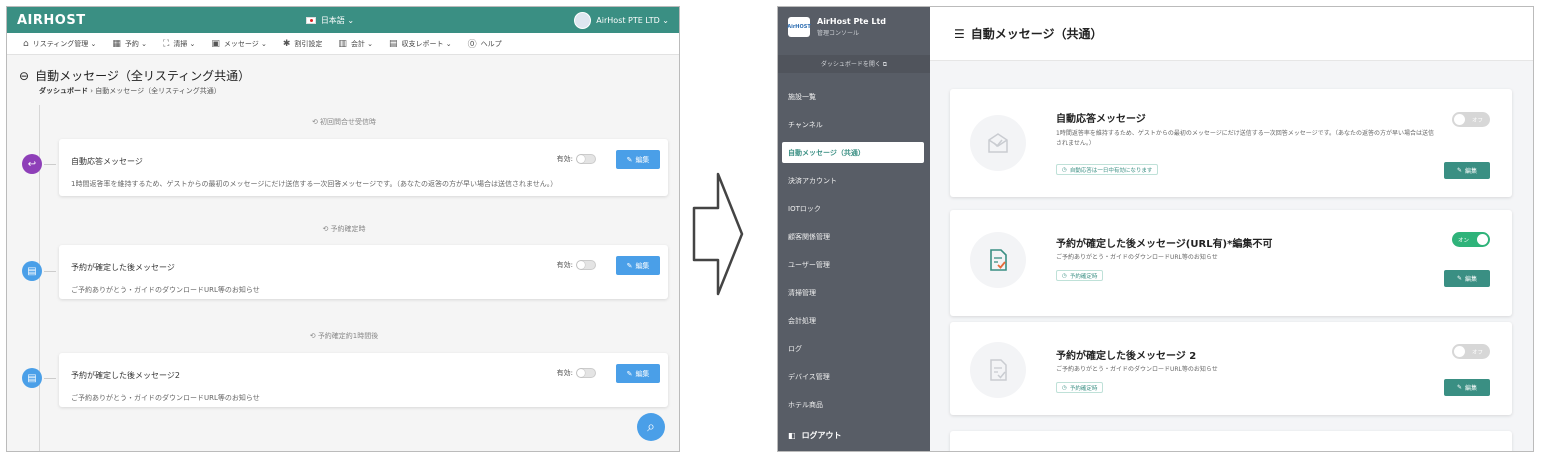 The height and width of the screenshot is (458, 1544). What do you see at coordinates (426, 43) in the screenshot?
I see `menu-label: 収支レポート ⌄` at bounding box center [426, 43].